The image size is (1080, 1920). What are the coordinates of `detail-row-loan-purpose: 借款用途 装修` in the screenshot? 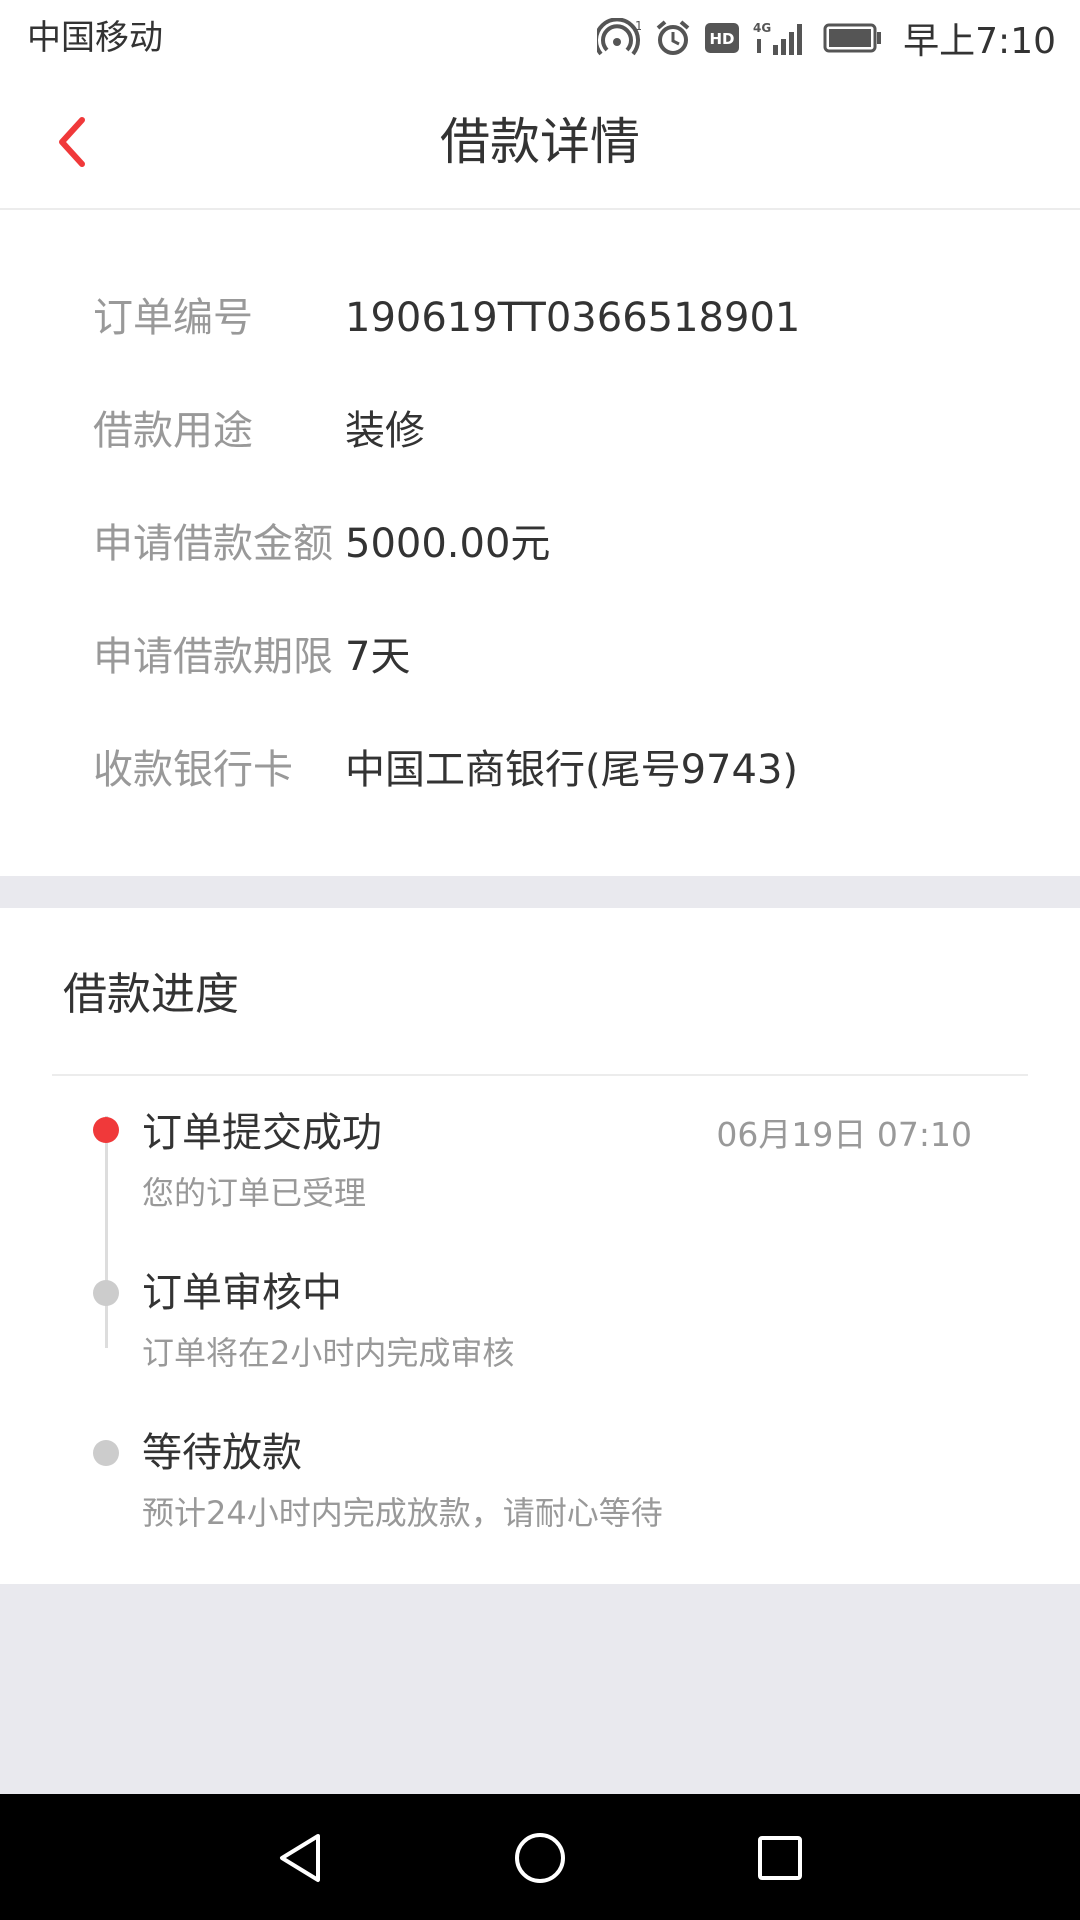 It's located at (540, 431).